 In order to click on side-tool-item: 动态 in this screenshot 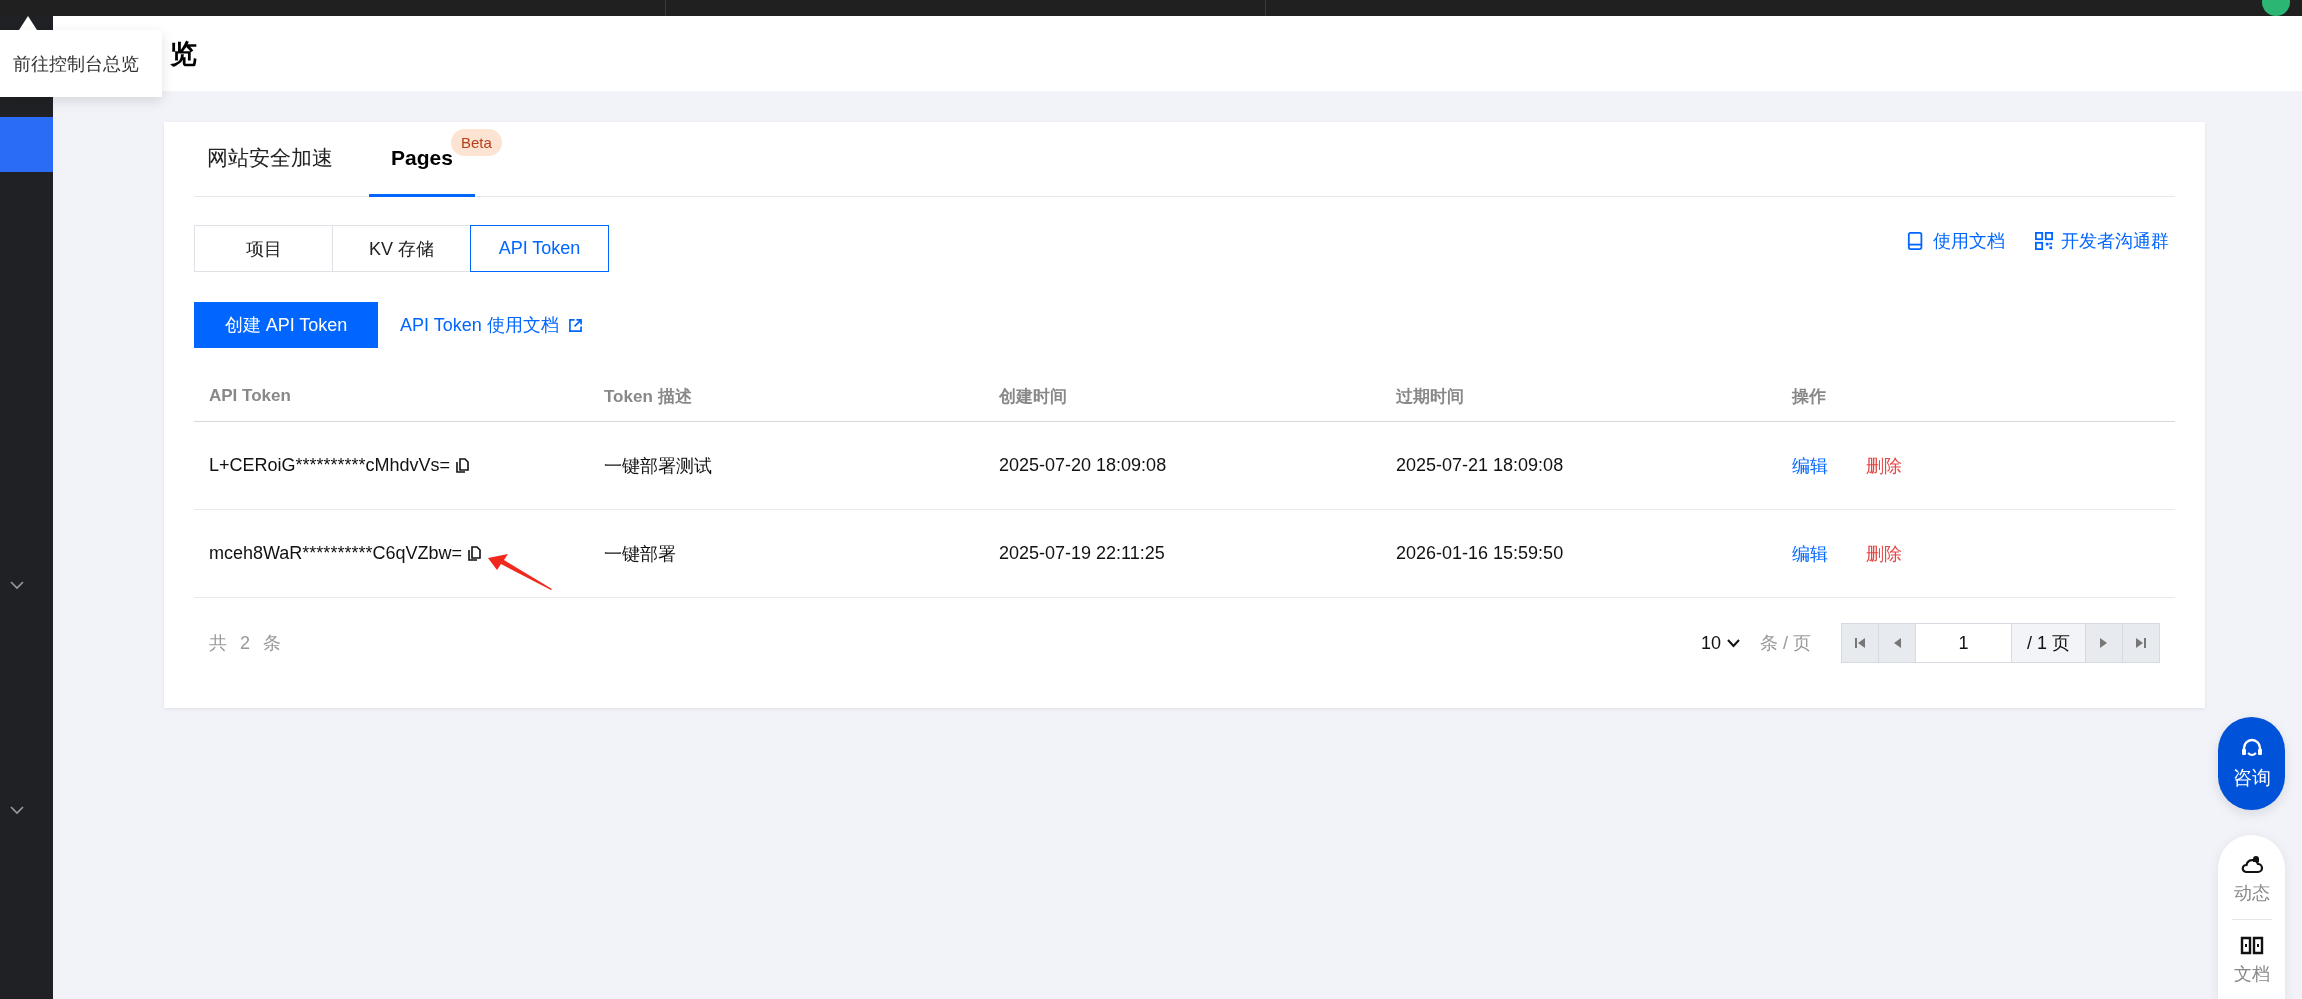, I will do `click(2251, 886)`.